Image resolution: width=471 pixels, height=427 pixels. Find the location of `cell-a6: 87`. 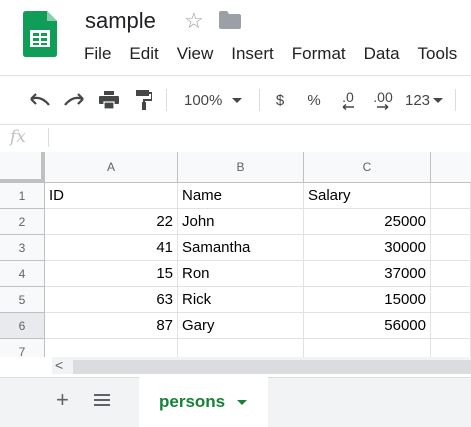

cell-a6: 87 is located at coordinates (111, 326).